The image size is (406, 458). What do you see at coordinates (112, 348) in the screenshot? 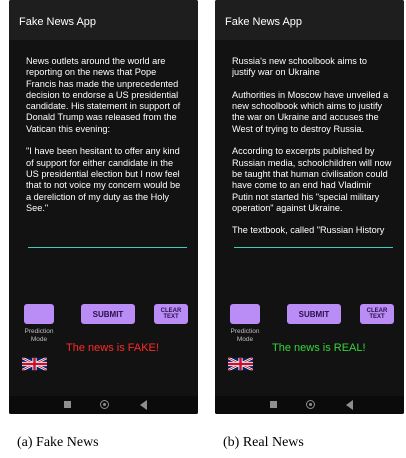
I see `prediction-result: The news is FAKE!` at bounding box center [112, 348].